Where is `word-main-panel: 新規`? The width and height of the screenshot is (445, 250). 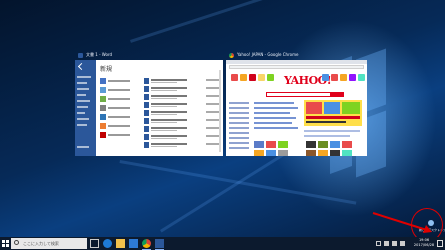 word-main-panel: 新規 is located at coordinates (159, 108).